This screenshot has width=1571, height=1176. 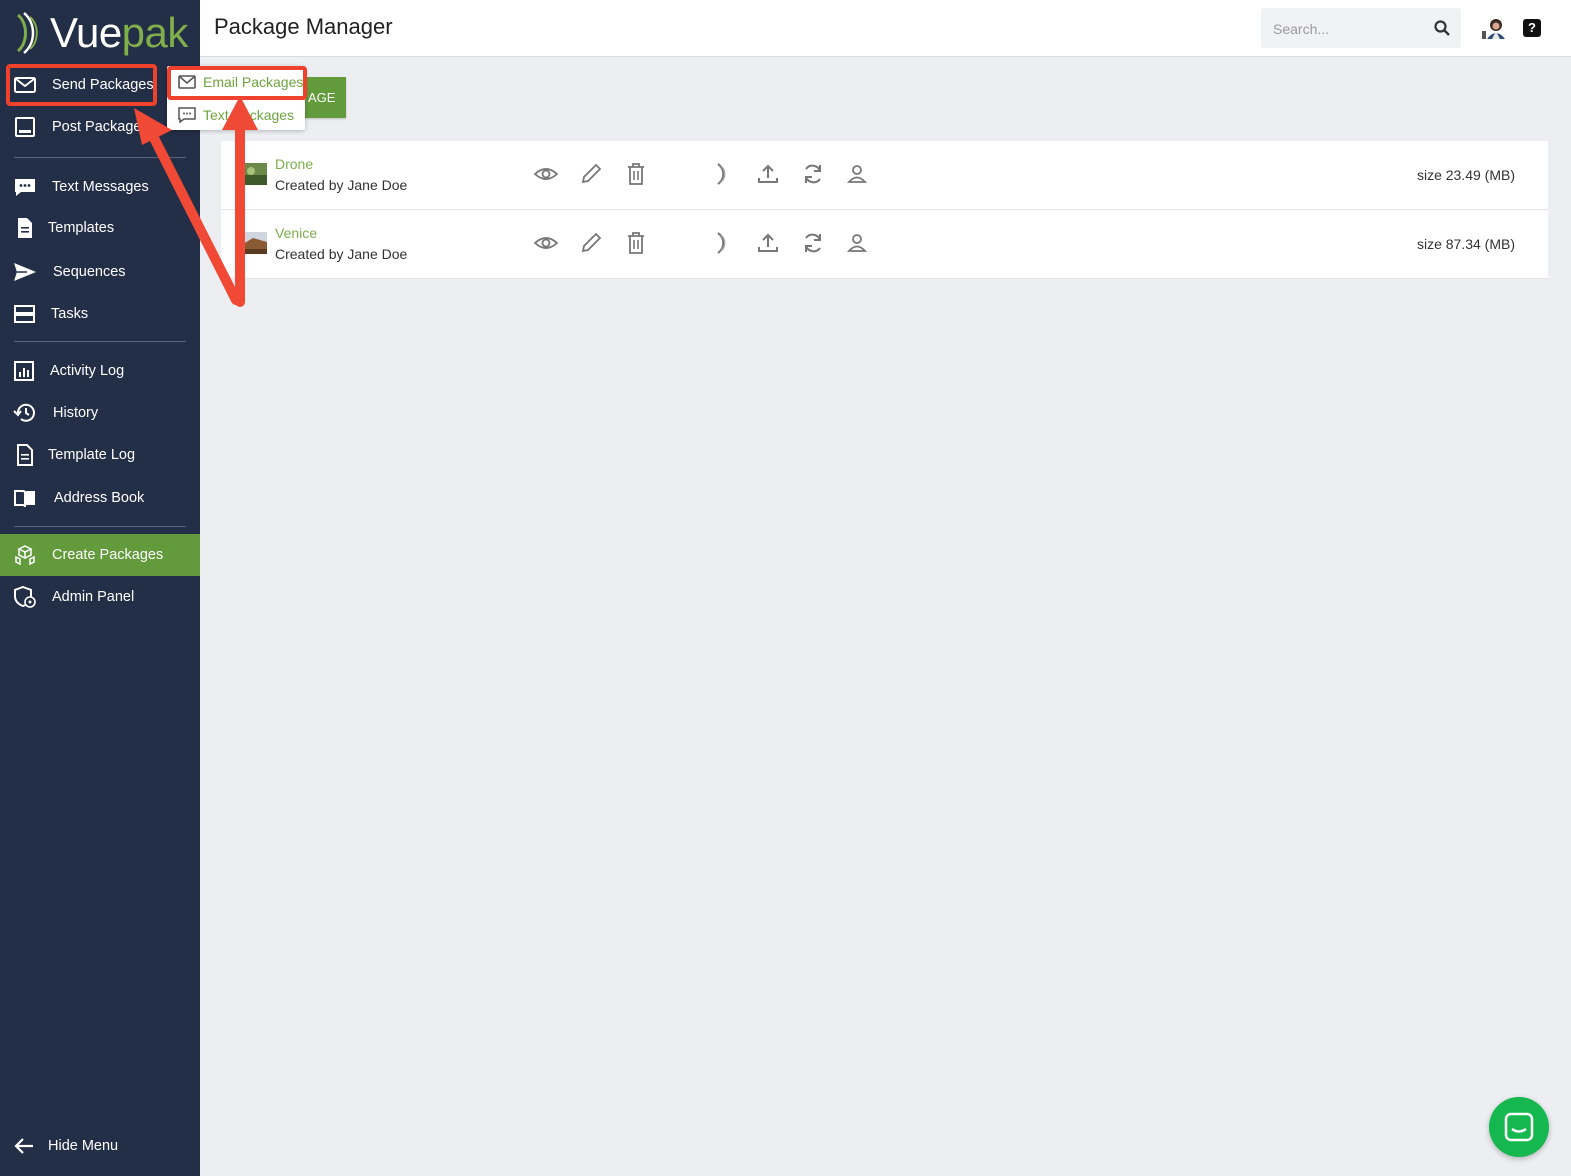 I want to click on sidebar-item-admin-panel: Admin Panel, so click(x=100, y=597).